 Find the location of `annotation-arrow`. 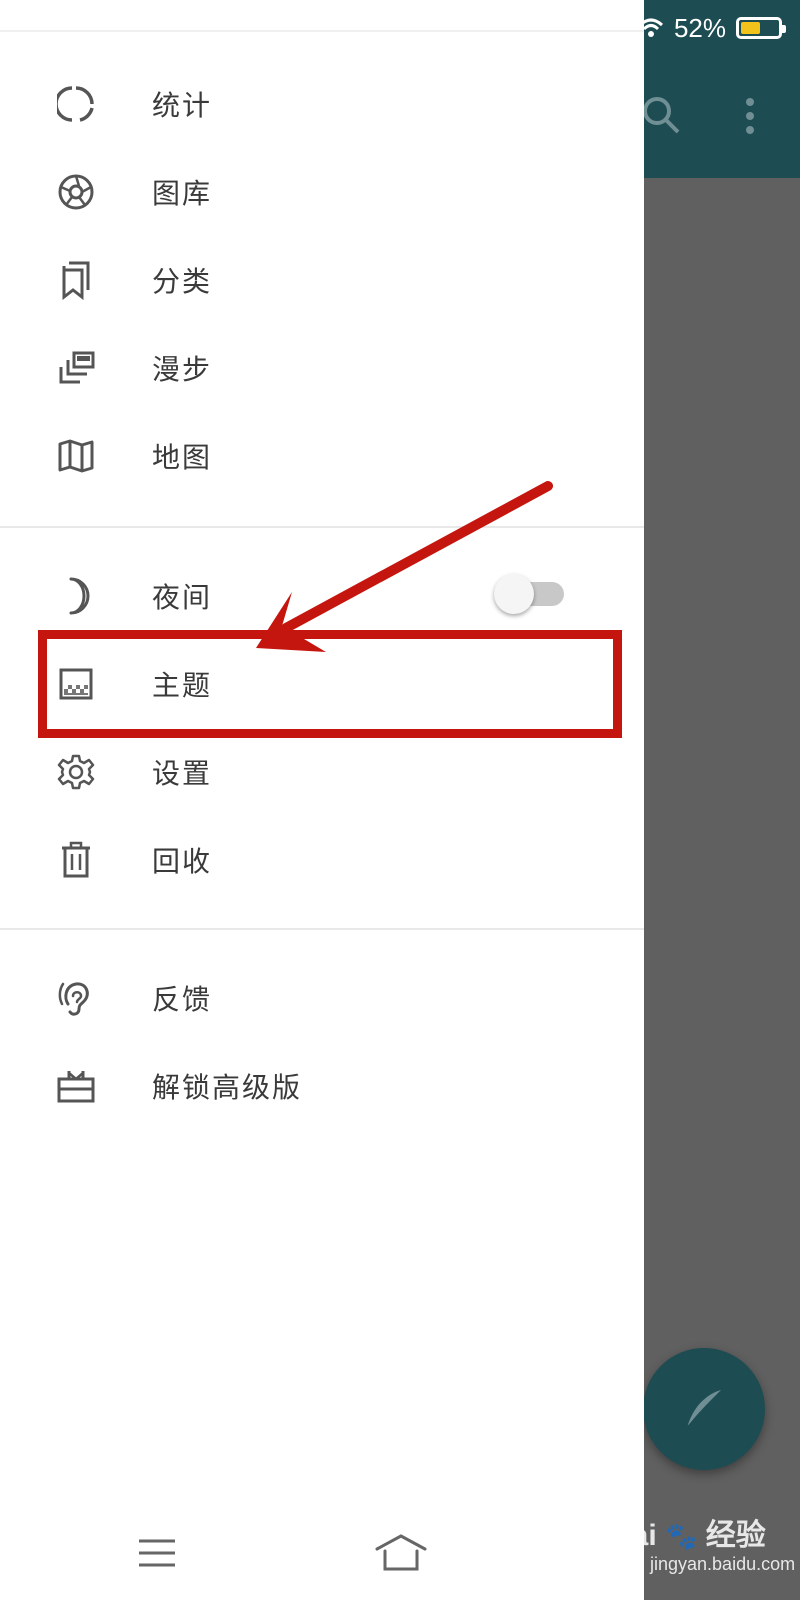

annotation-arrow is located at coordinates (404, 566).